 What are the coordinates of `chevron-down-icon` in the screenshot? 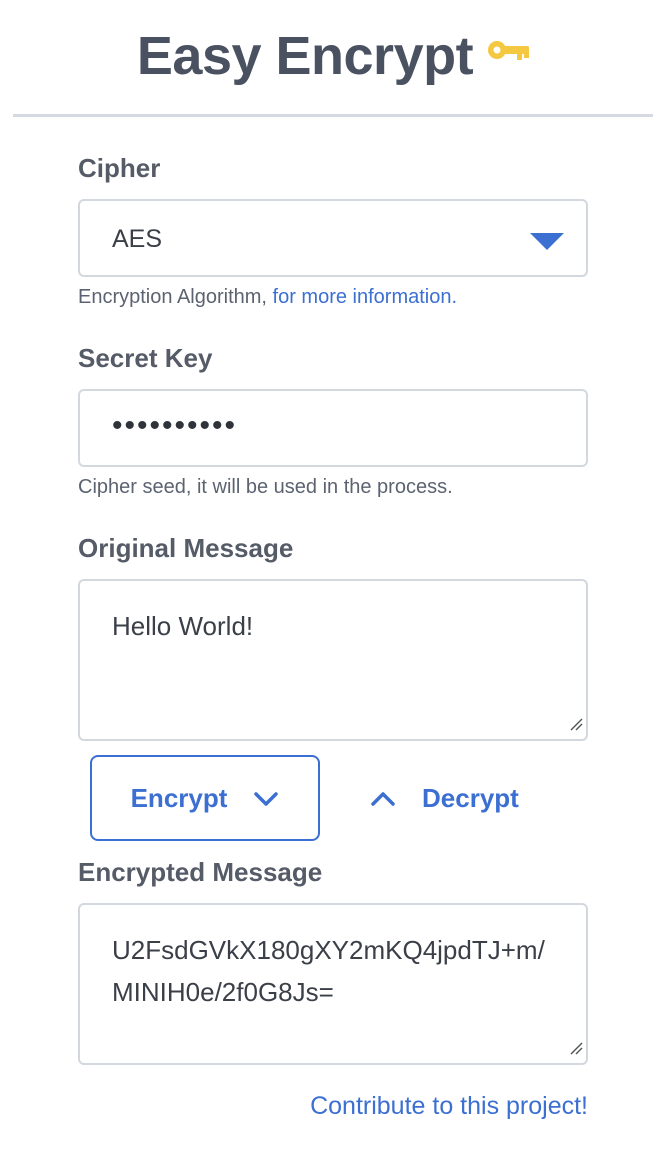 It's located at (266, 798).